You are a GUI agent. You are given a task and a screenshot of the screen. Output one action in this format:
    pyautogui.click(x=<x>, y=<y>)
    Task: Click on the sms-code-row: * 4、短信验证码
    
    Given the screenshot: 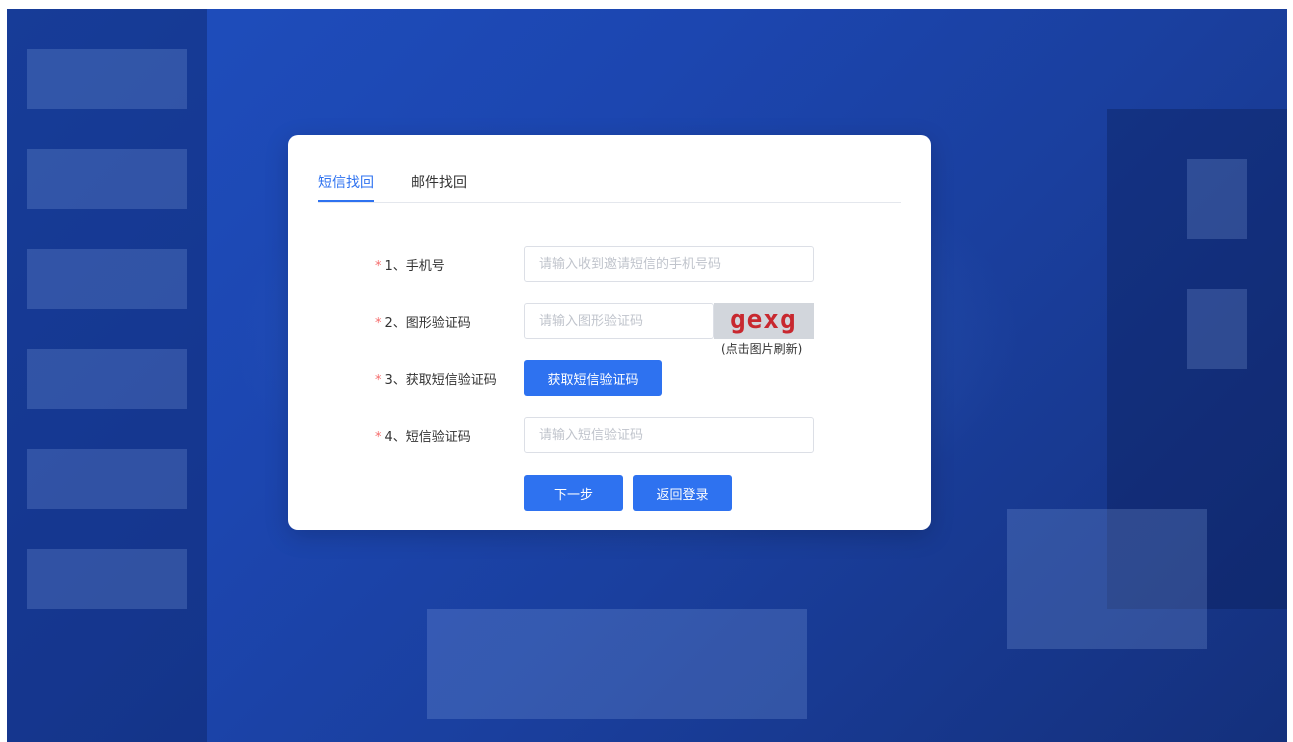 What is the action you would take?
    pyautogui.click(x=609, y=435)
    